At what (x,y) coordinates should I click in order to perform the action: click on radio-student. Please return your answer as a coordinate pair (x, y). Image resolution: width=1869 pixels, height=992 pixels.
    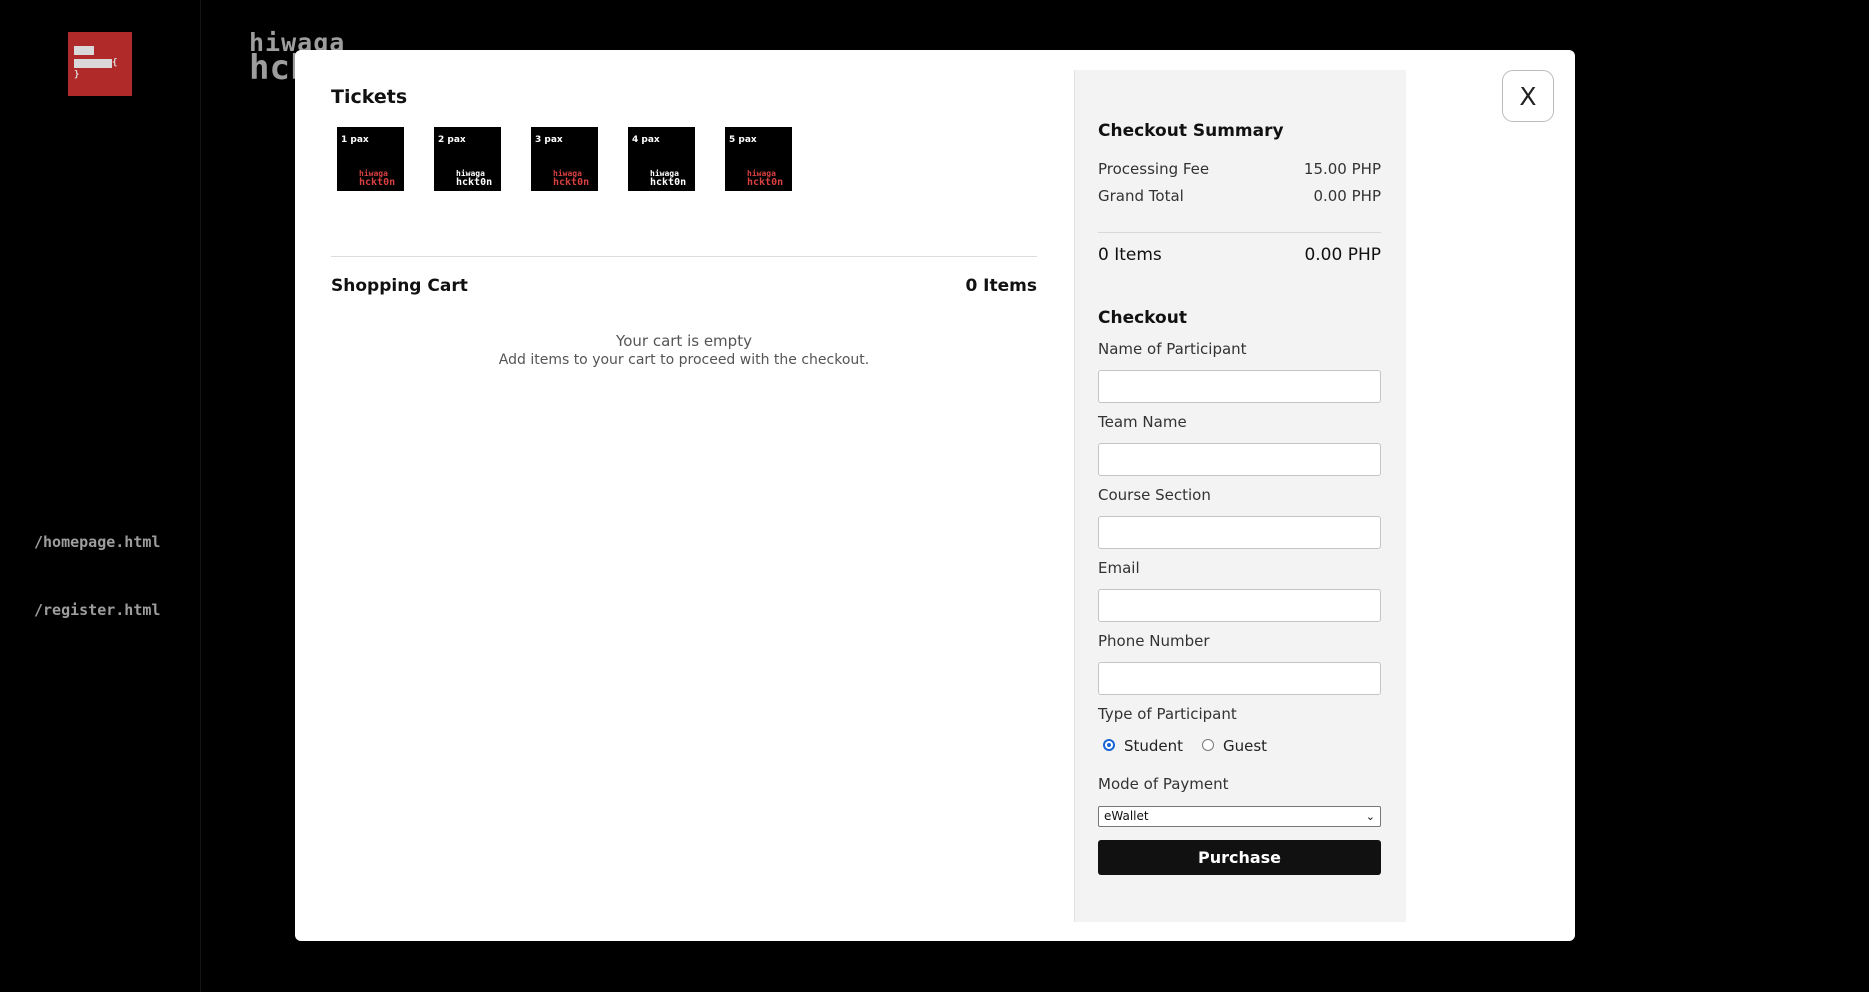
    Looking at the image, I should click on (1109, 745).